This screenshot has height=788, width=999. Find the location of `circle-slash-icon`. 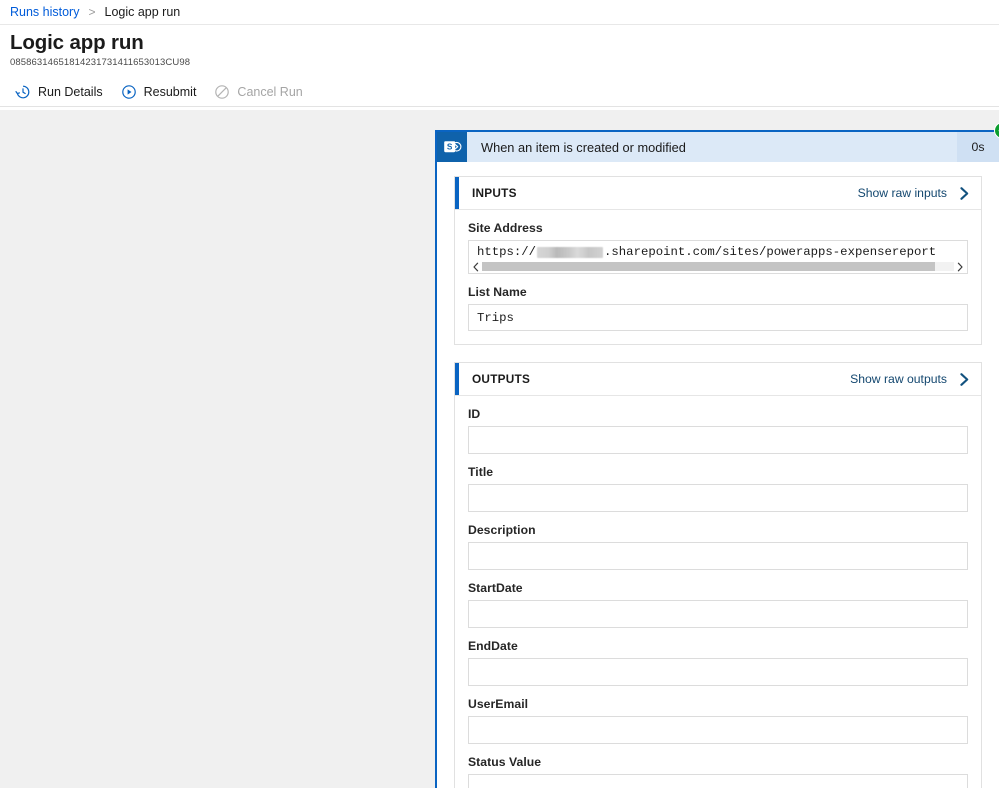

circle-slash-icon is located at coordinates (222, 92).